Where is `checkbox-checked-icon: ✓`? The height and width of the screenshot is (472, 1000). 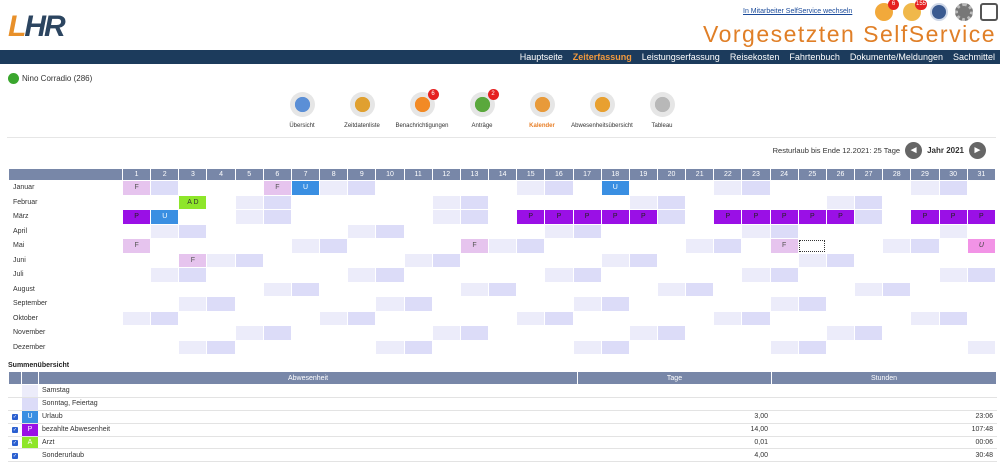
checkbox-checked-icon: ✓ is located at coordinates (15, 417).